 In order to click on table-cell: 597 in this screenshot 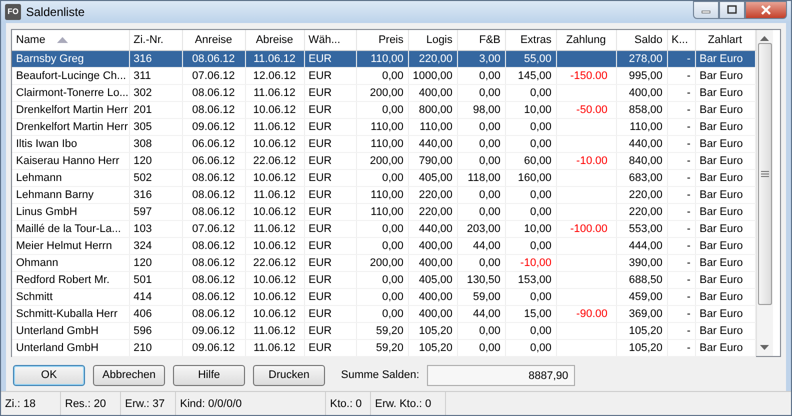, I will do `click(155, 211)`.